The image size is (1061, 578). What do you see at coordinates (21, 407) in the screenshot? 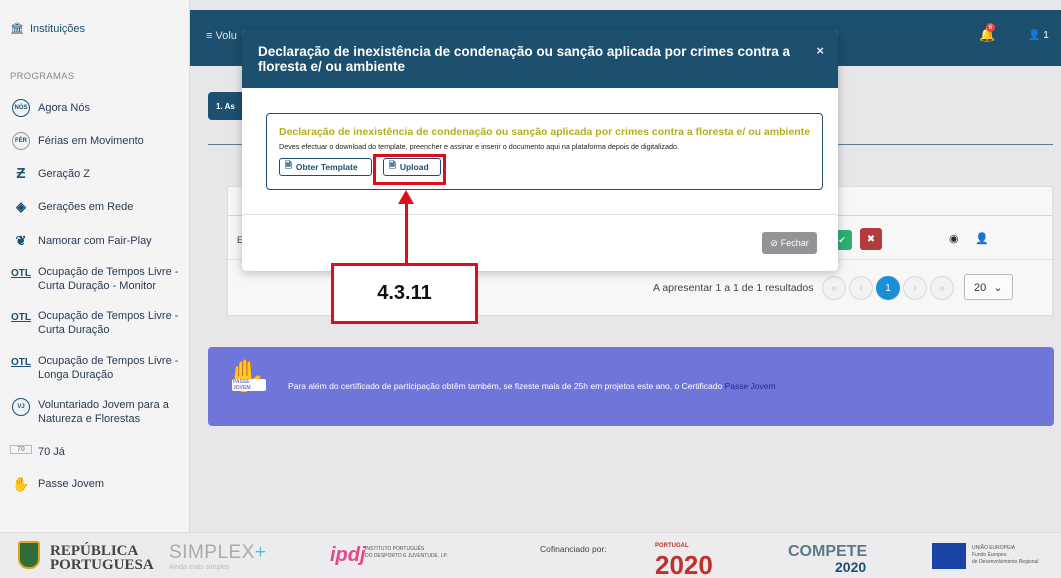
I see `voluntariado-icon: VJ` at bounding box center [21, 407].